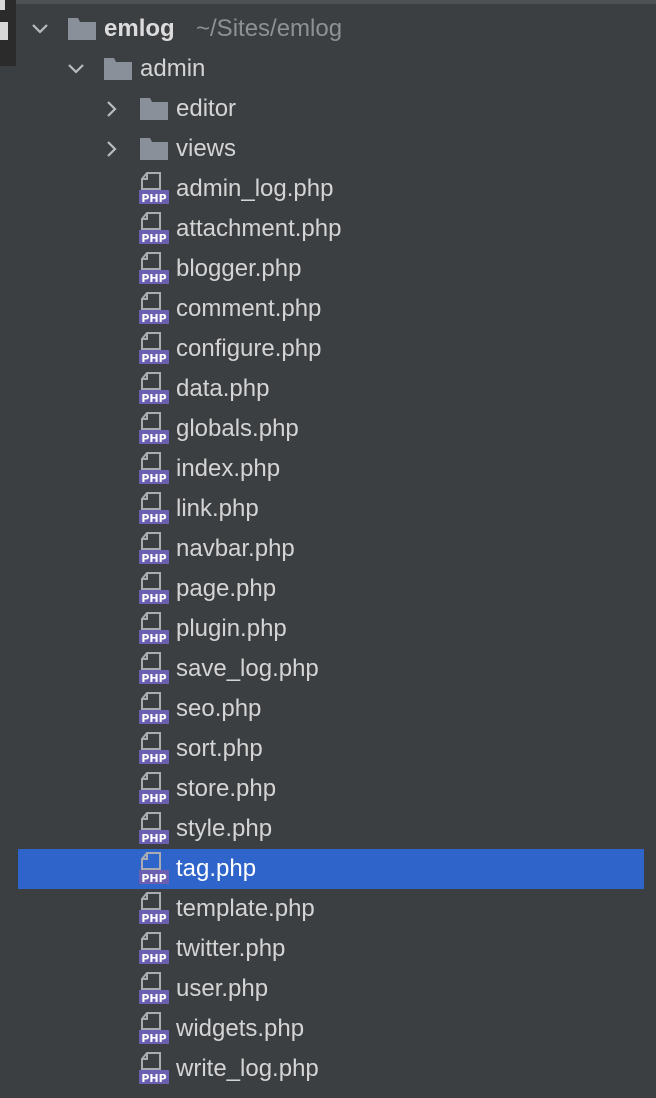 Image resolution: width=656 pixels, height=1098 pixels. I want to click on root-folder-path: ~/Sites/emlog, so click(269, 28).